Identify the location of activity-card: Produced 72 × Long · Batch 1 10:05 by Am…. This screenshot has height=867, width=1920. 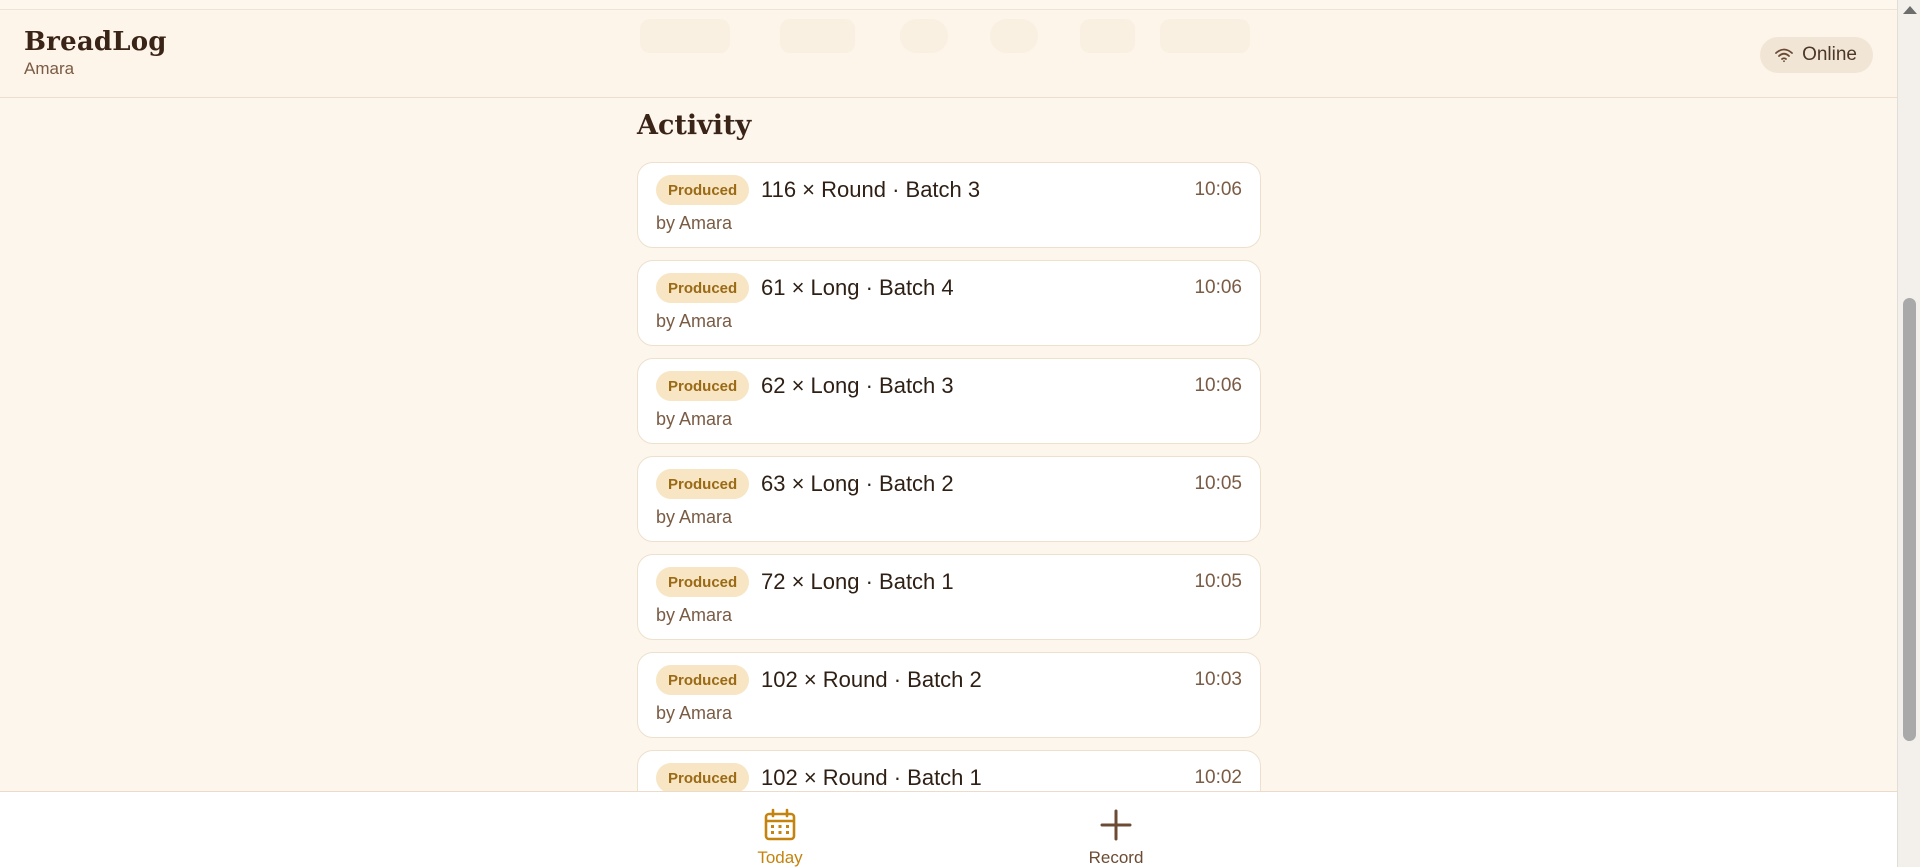
(949, 597).